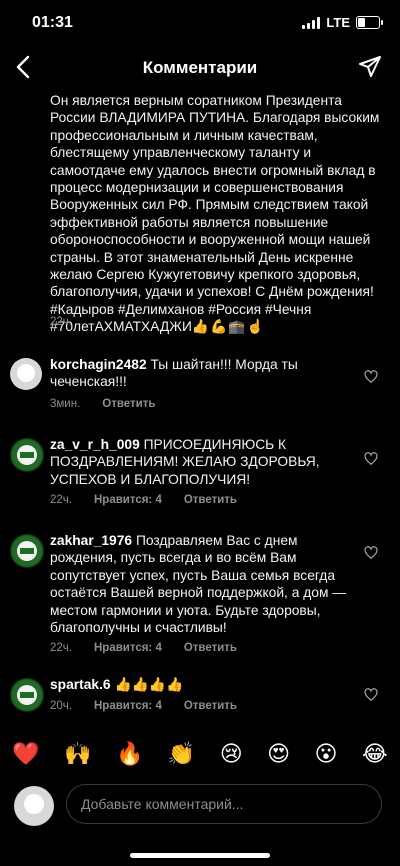 The width and height of the screenshot is (400, 866). Describe the element at coordinates (326, 754) in the screenshot. I see `reaction-surprised-emoji: 😮` at that location.